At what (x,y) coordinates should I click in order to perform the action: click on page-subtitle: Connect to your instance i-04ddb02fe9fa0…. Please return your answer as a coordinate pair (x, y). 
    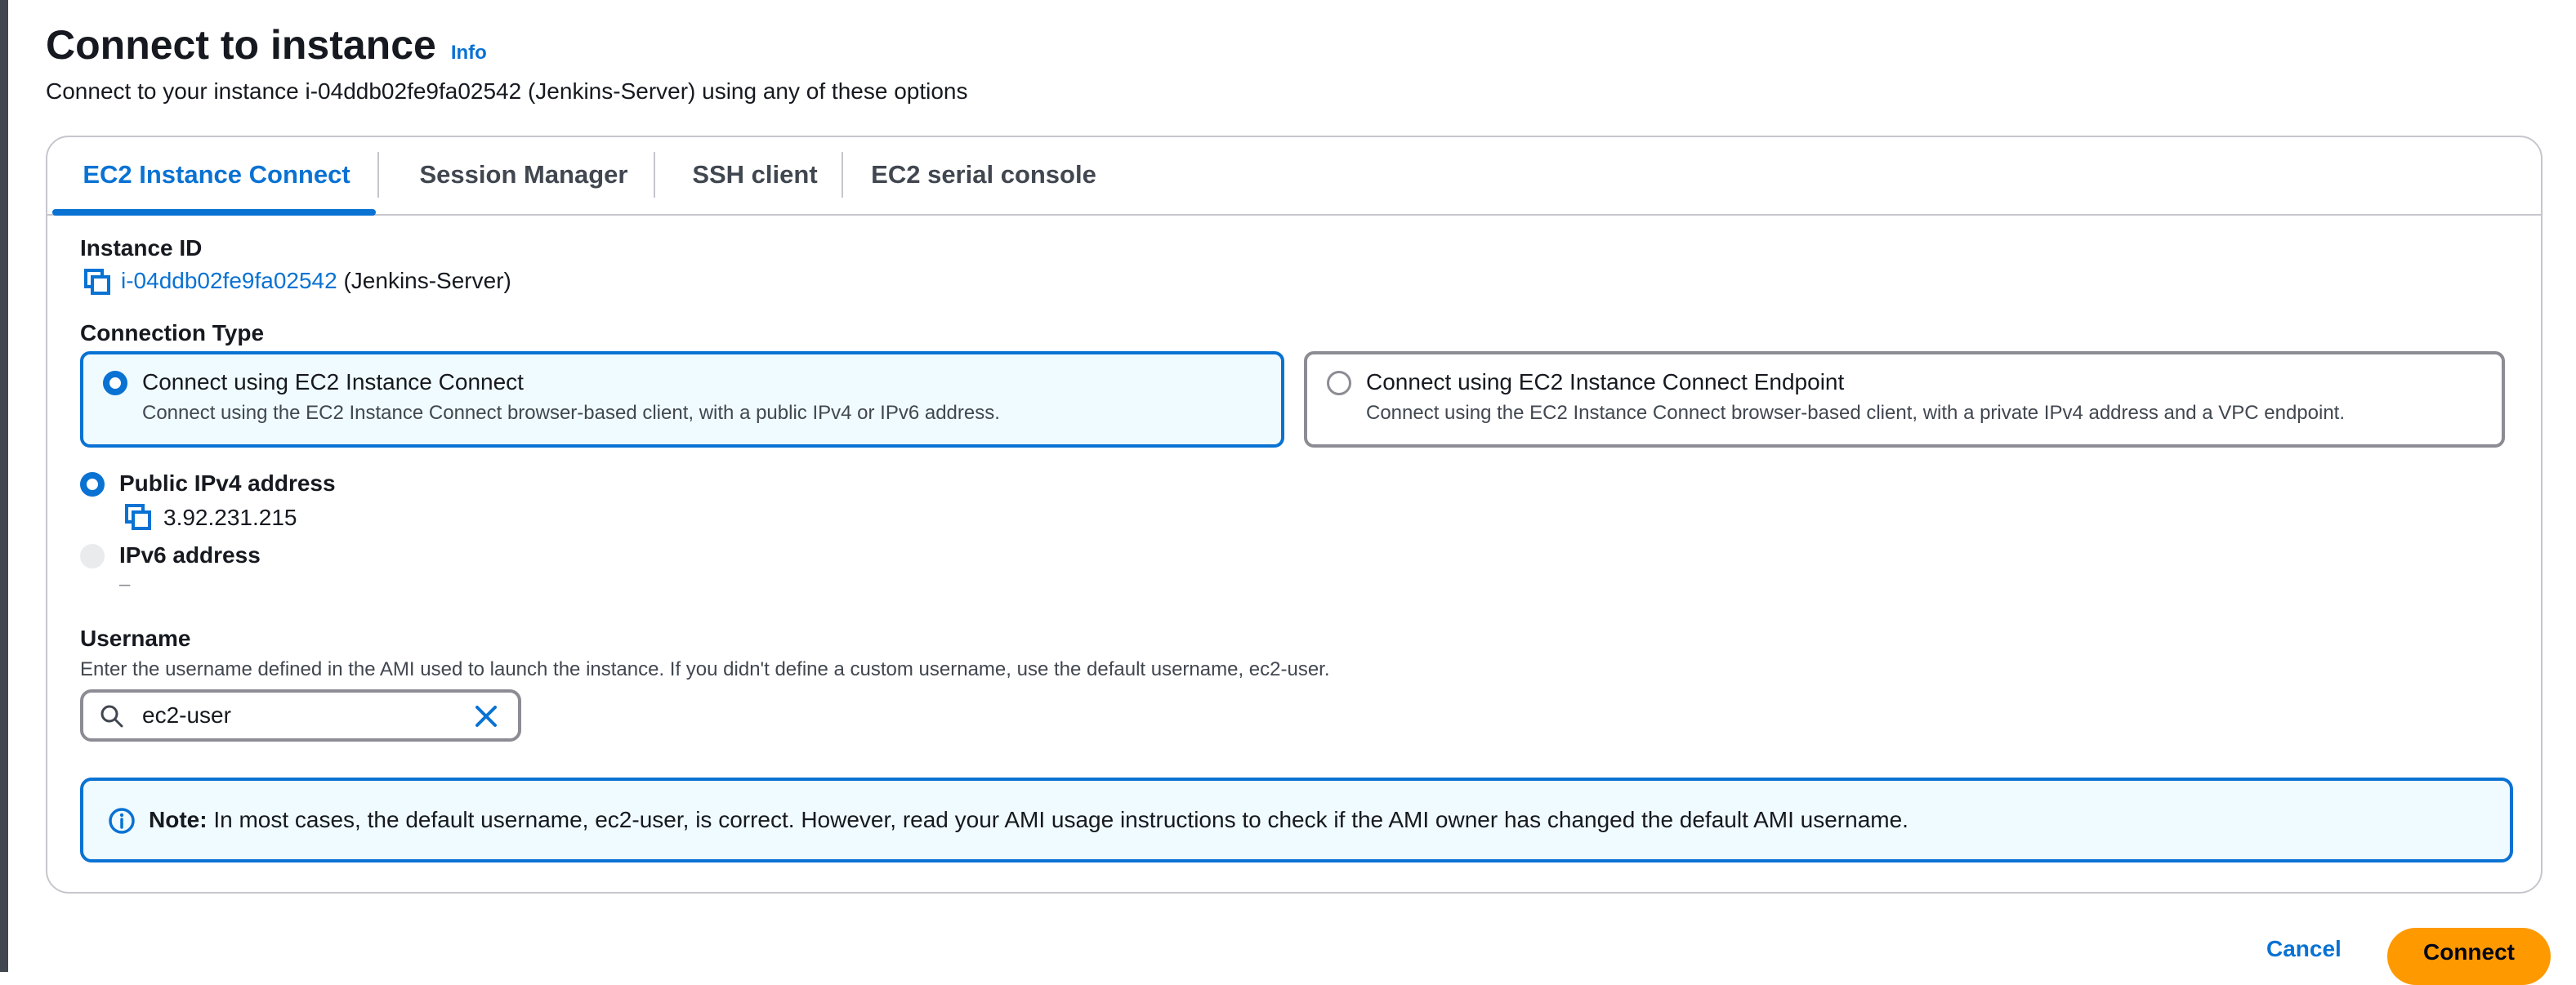
    Looking at the image, I should click on (507, 91).